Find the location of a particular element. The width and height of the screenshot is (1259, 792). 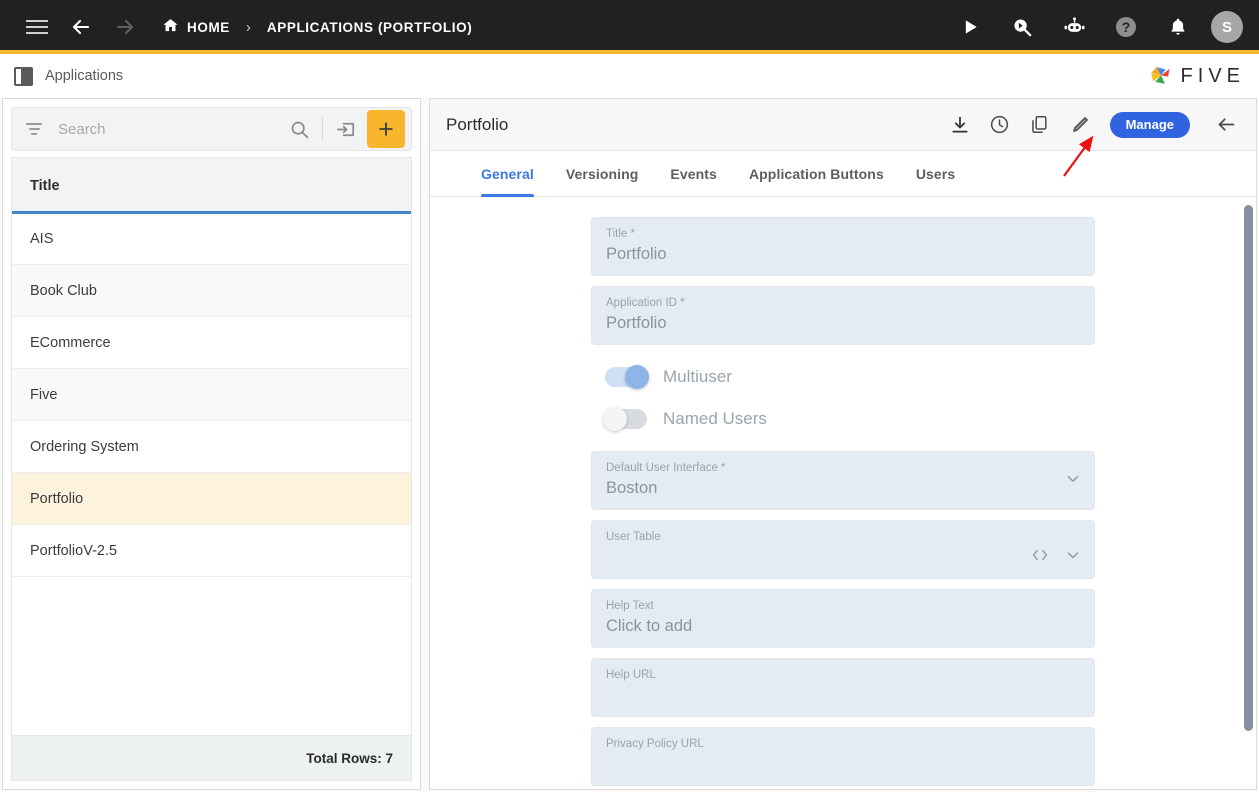

search-bar is located at coordinates (211, 129).